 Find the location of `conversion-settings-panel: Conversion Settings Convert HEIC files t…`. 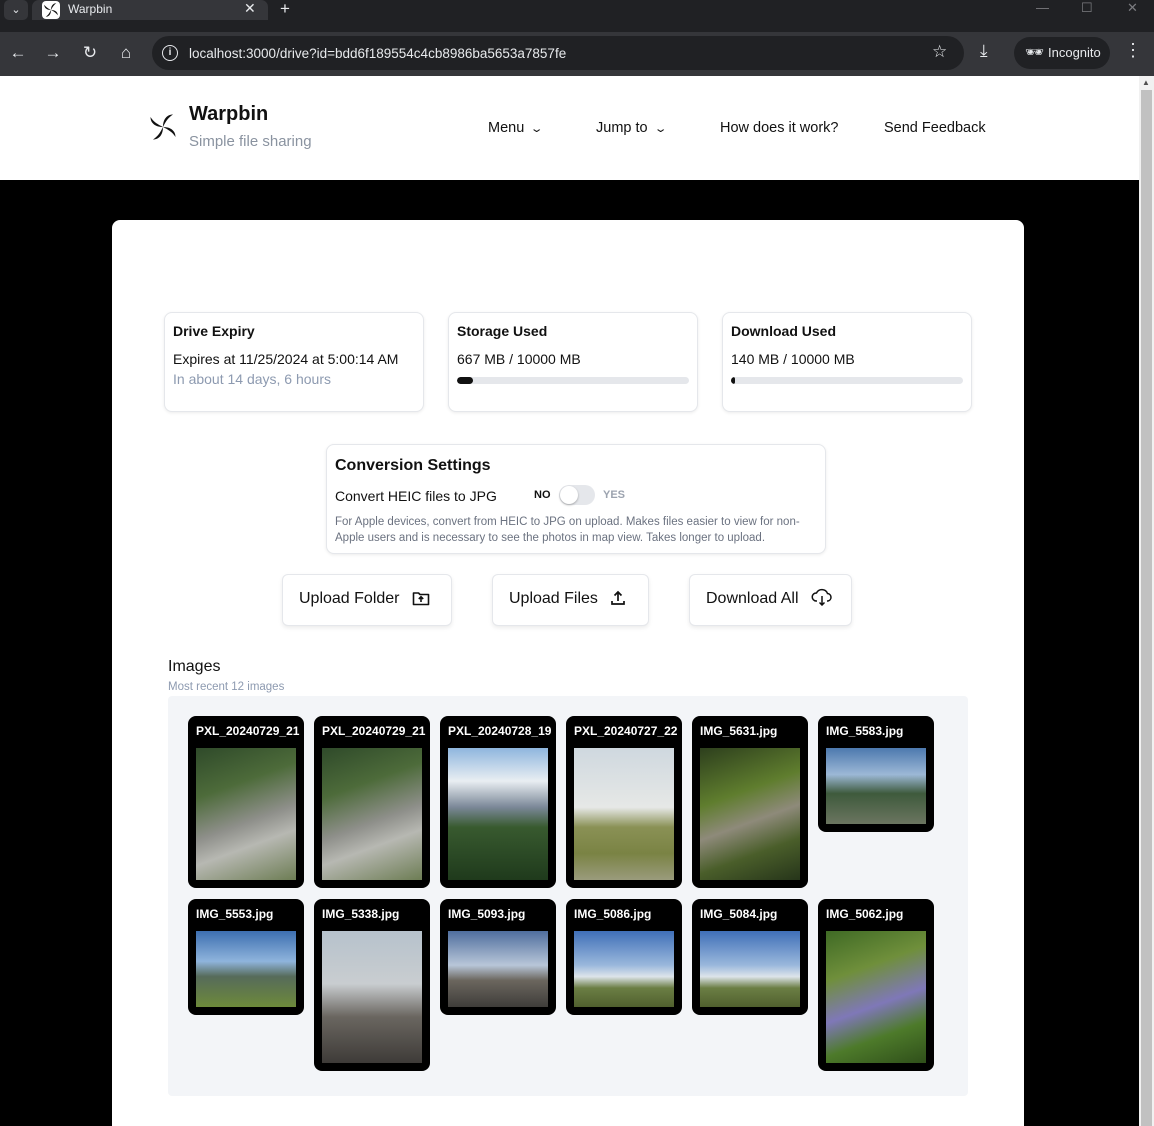

conversion-settings-panel: Conversion Settings Convert HEIC files t… is located at coordinates (576, 499).